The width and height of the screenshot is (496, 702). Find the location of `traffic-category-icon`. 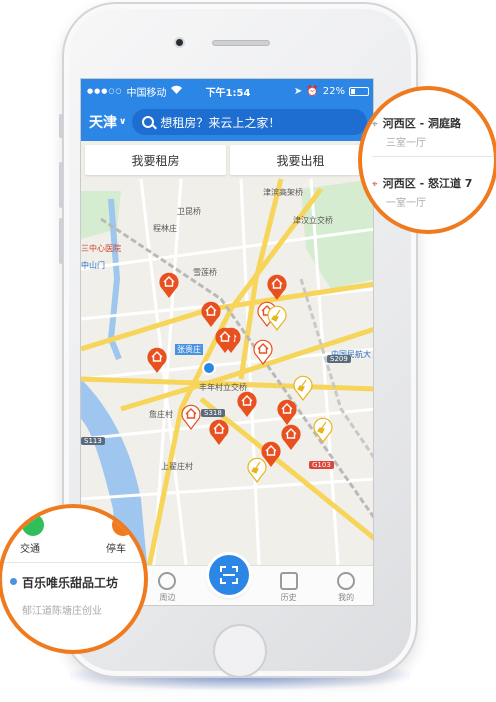

traffic-category-icon is located at coordinates (33, 525).